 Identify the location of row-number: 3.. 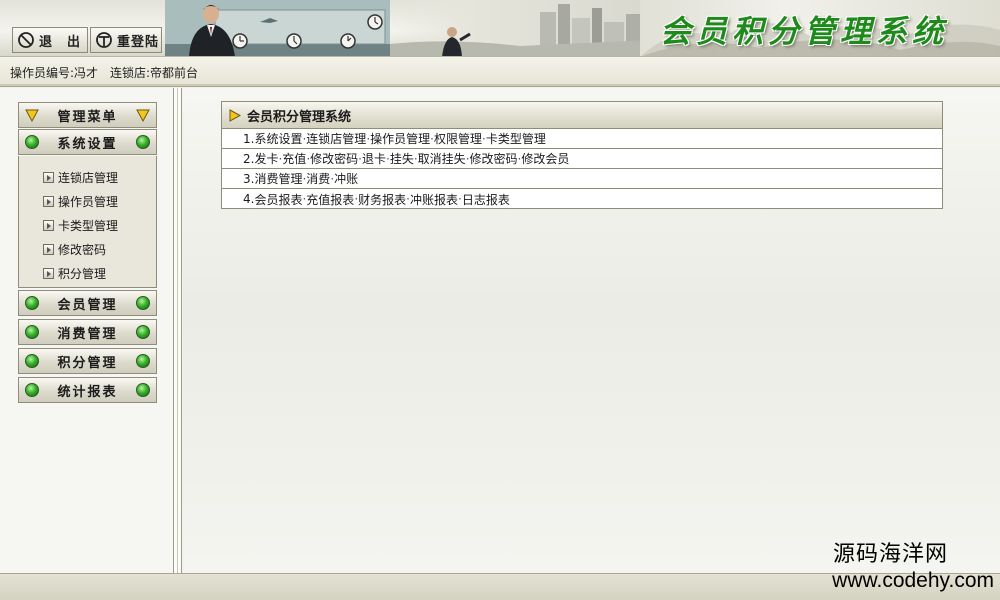
(249, 178).